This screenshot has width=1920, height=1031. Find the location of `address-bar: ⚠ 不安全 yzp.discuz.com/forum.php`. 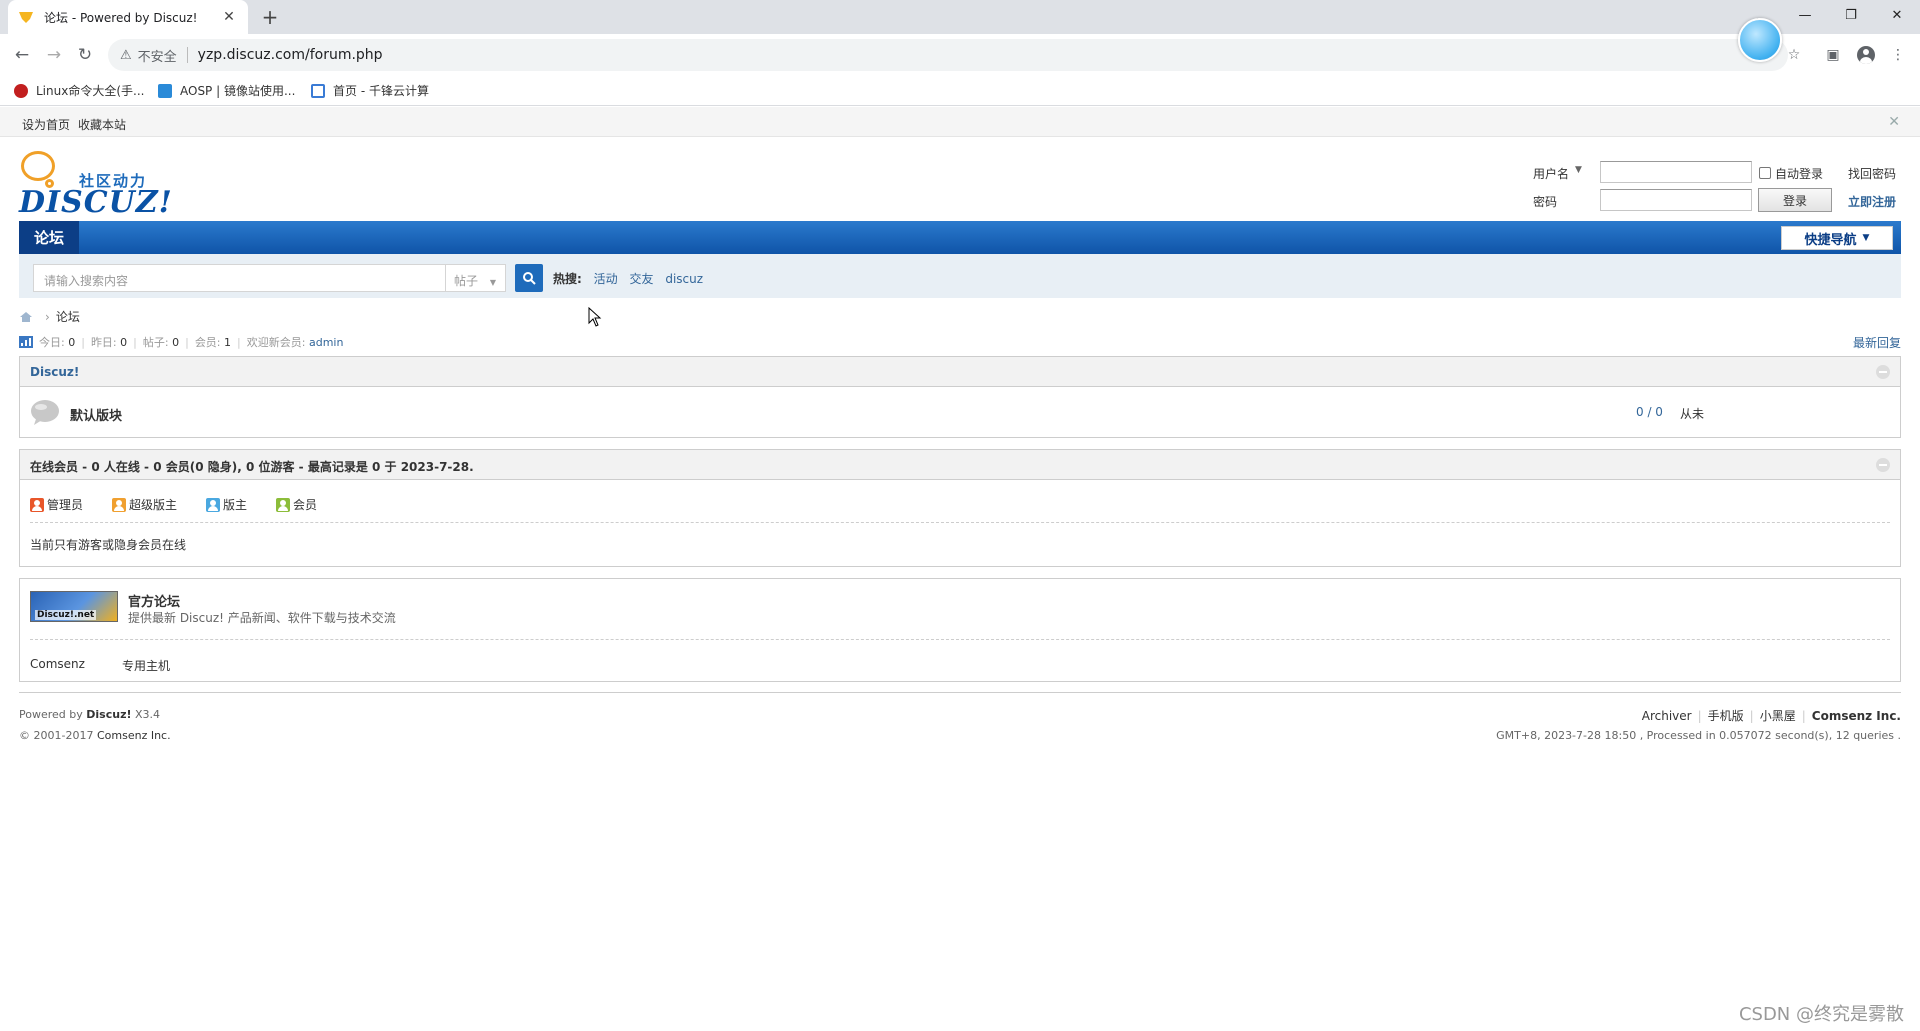

address-bar: ⚠ 不安全 yzp.discuz.com/forum.php is located at coordinates (948, 55).